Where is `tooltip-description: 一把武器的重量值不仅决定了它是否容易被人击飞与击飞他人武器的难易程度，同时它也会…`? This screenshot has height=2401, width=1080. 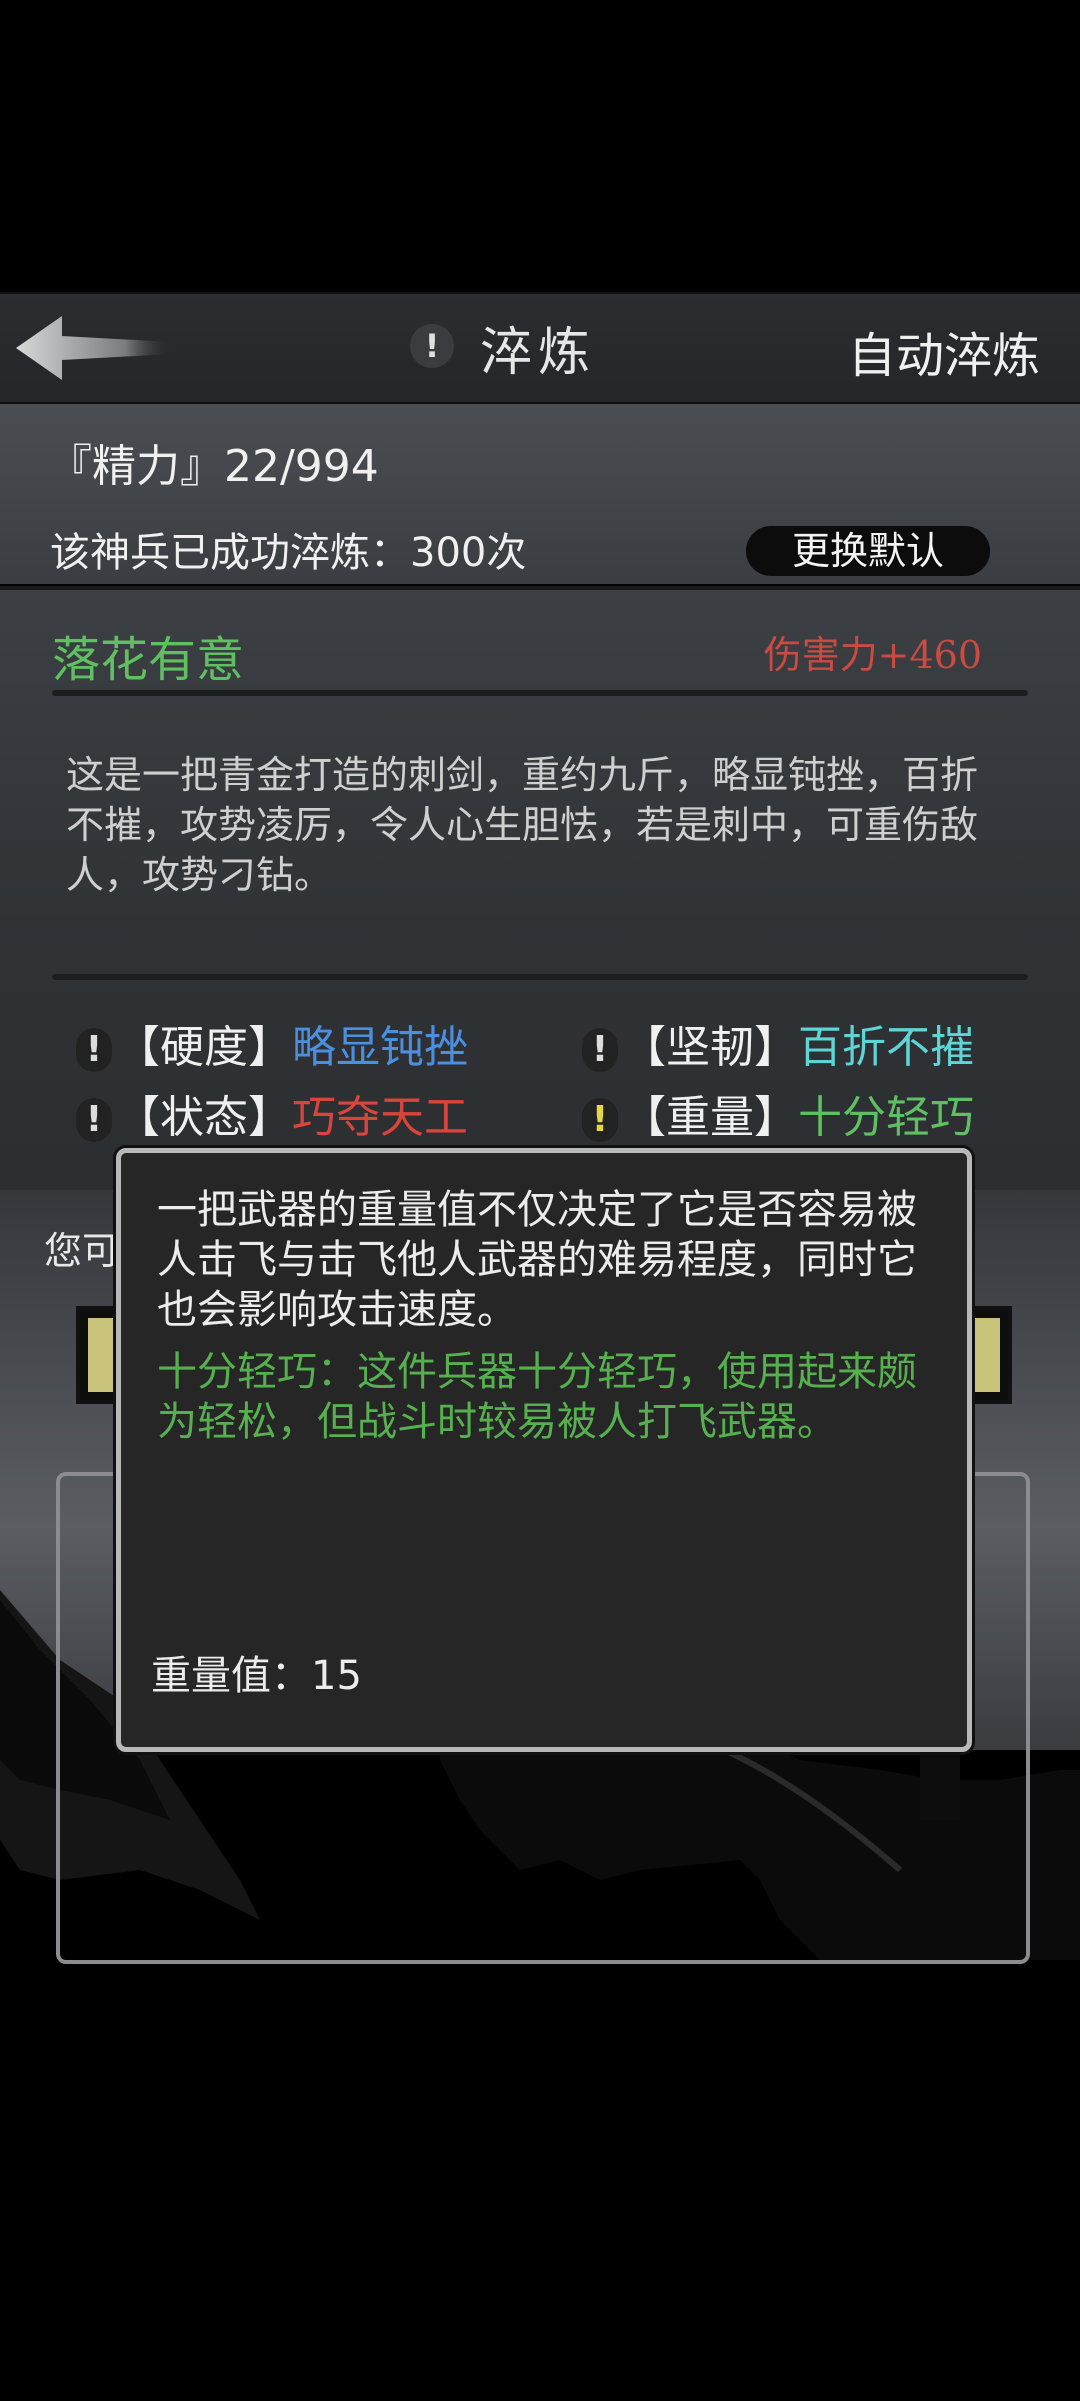 tooltip-description: 一把武器的重量值不仅决定了它是否容易被人击飞与击飞他人武器的难易程度，同时它也会… is located at coordinates (537, 1260).